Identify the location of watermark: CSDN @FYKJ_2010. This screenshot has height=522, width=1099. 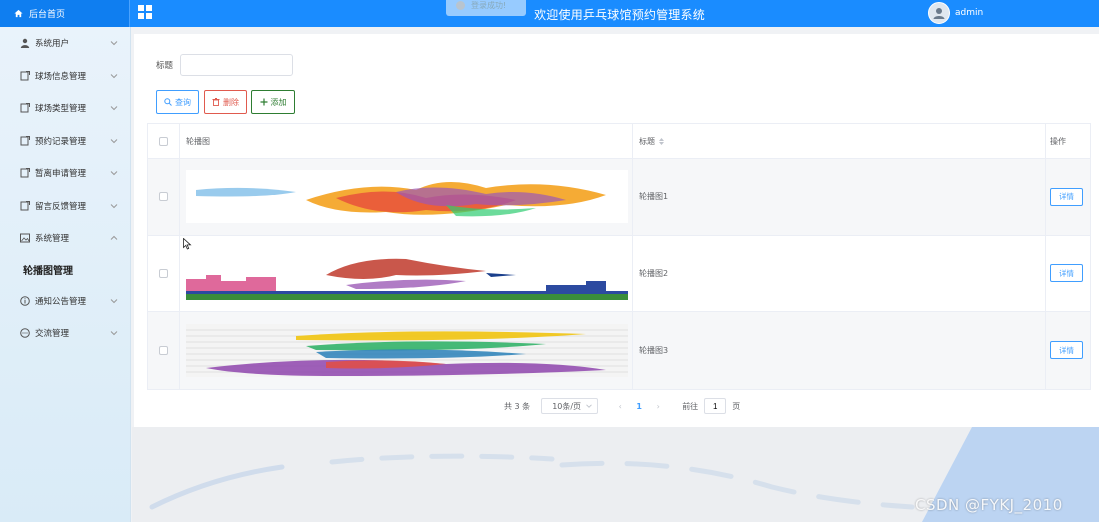
(989, 505).